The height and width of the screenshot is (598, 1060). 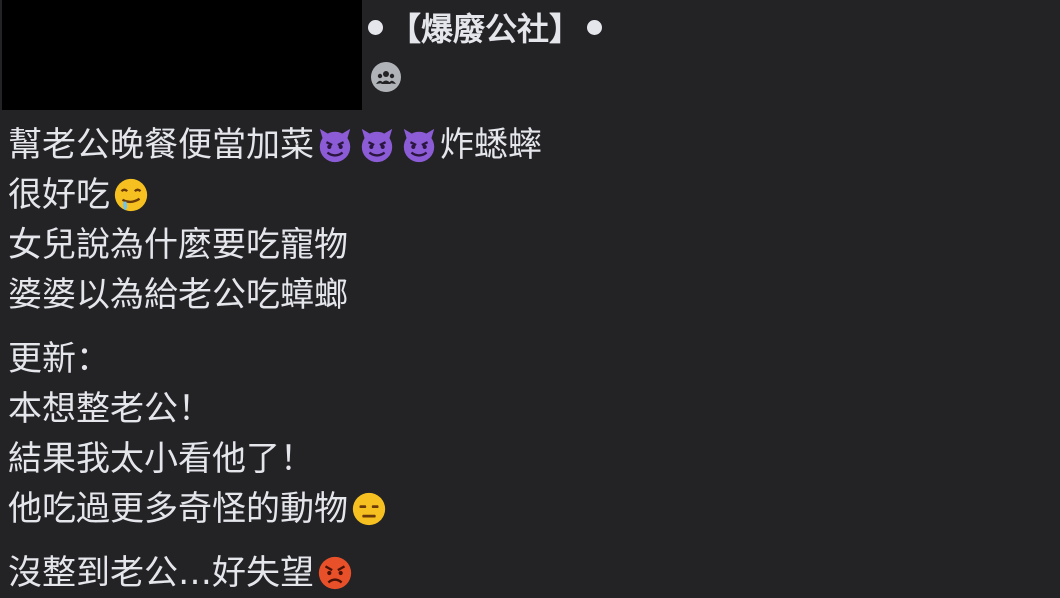 I want to click on expressionless-face-icon, so click(x=369, y=509).